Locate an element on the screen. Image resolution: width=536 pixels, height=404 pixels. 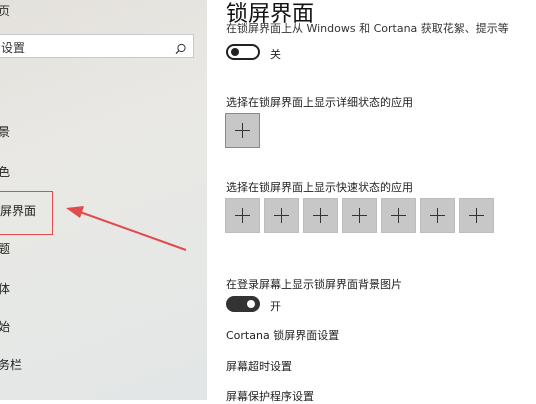
search-icon is located at coordinates (181, 49).